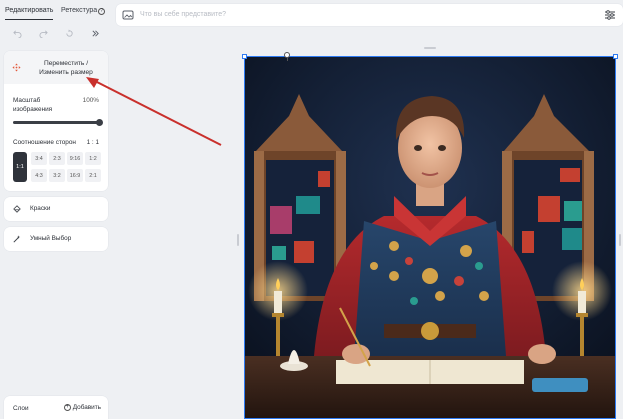 The width and height of the screenshot is (623, 419). What do you see at coordinates (39, 175) in the screenshot?
I see `ratio-option: 4:3` at bounding box center [39, 175].